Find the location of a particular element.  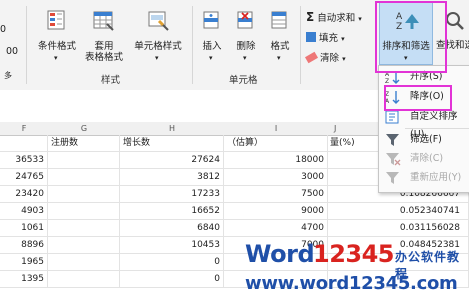

cell-styles-icon is located at coordinates (158, 21).